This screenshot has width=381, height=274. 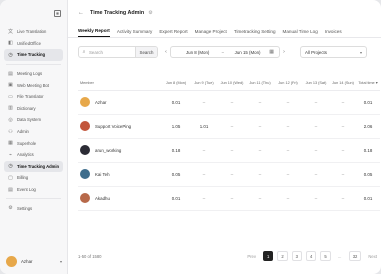 I want to click on sidebar-item-time-tracking-admin: ◷ Time Tracking Admin, so click(x=33, y=166).